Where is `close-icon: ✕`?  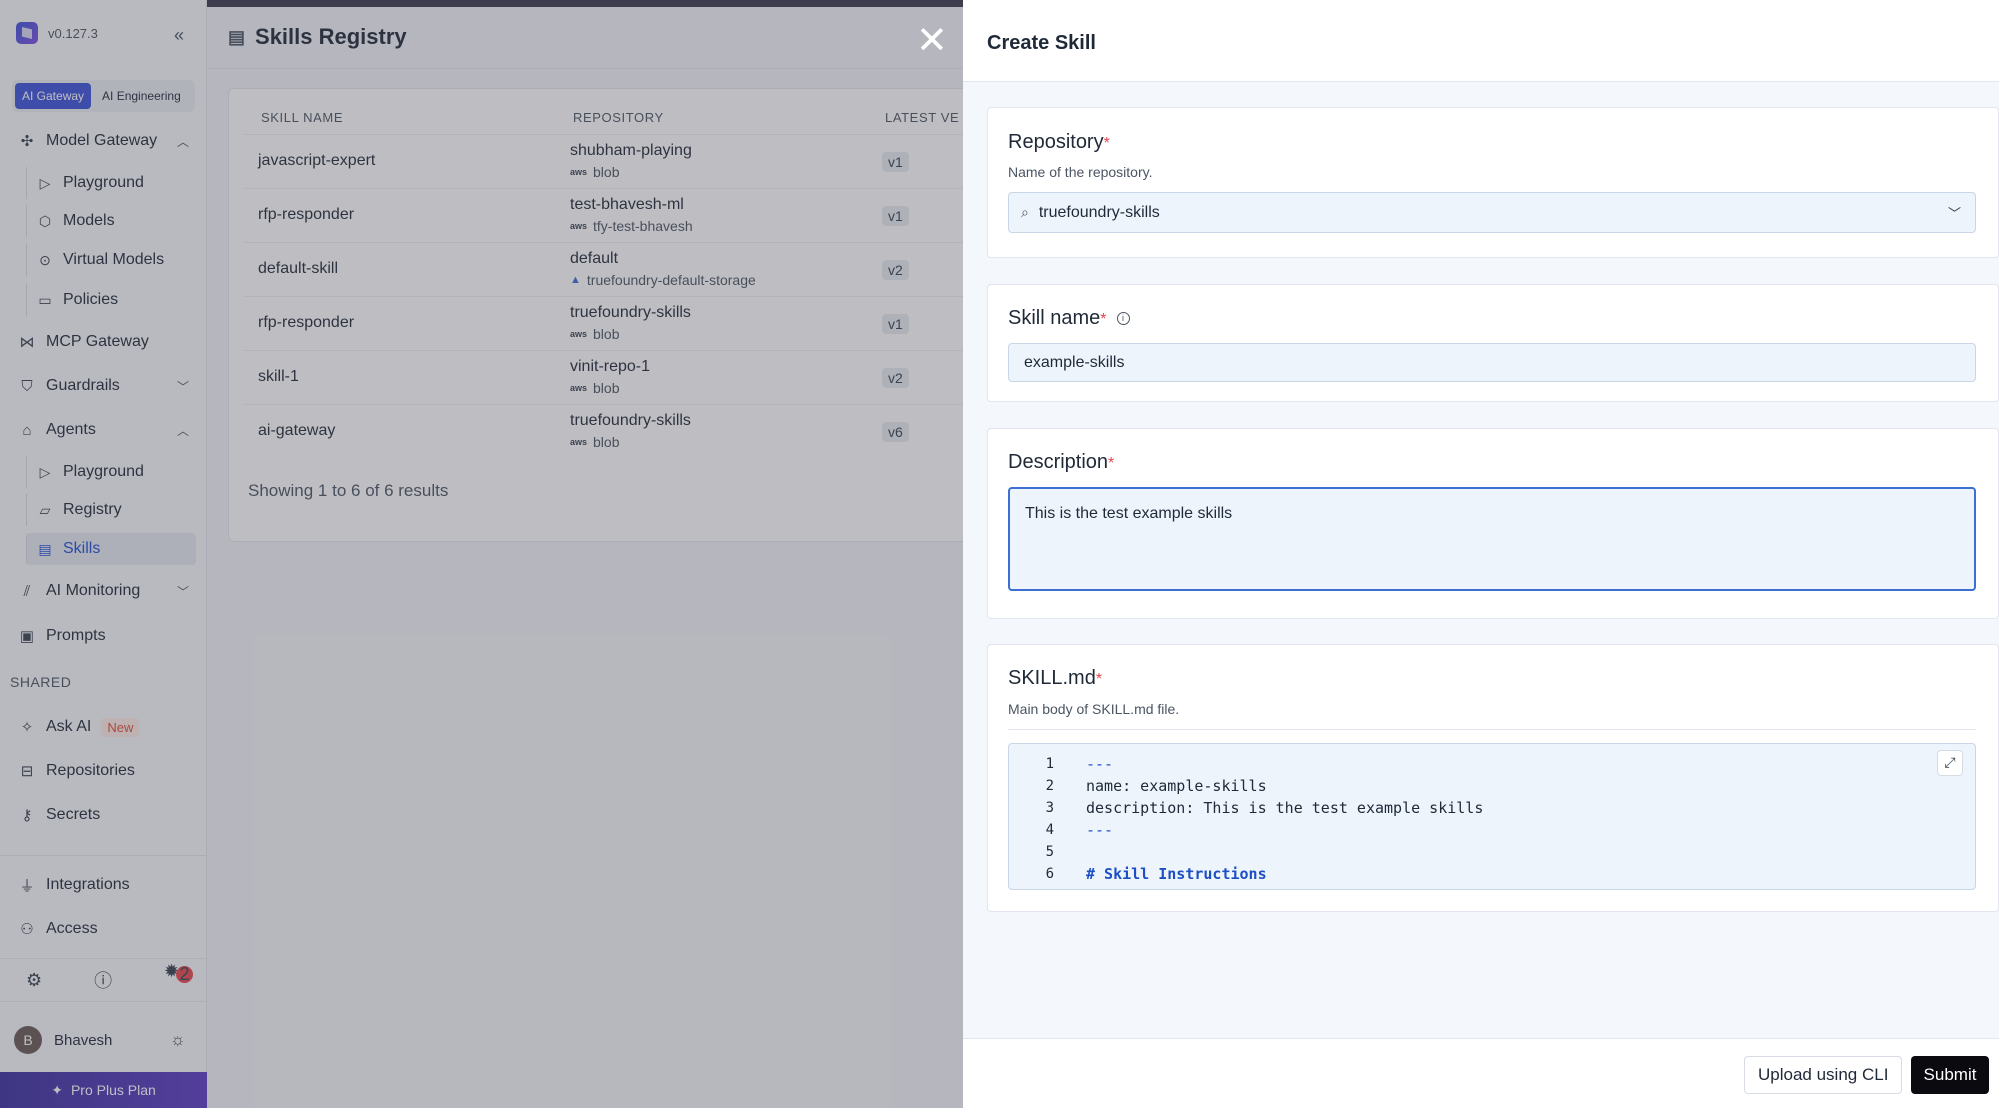 close-icon: ✕ is located at coordinates (932, 41).